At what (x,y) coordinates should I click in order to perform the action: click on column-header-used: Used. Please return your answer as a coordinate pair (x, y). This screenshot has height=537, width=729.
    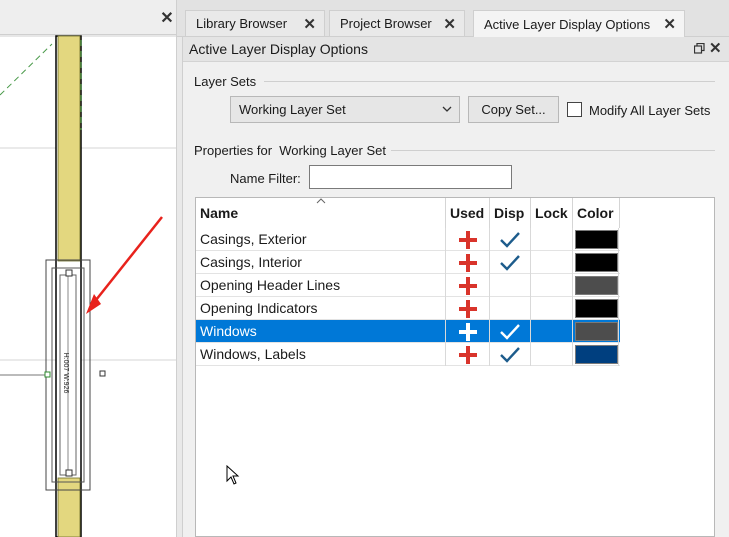
    Looking at the image, I should click on (468, 213).